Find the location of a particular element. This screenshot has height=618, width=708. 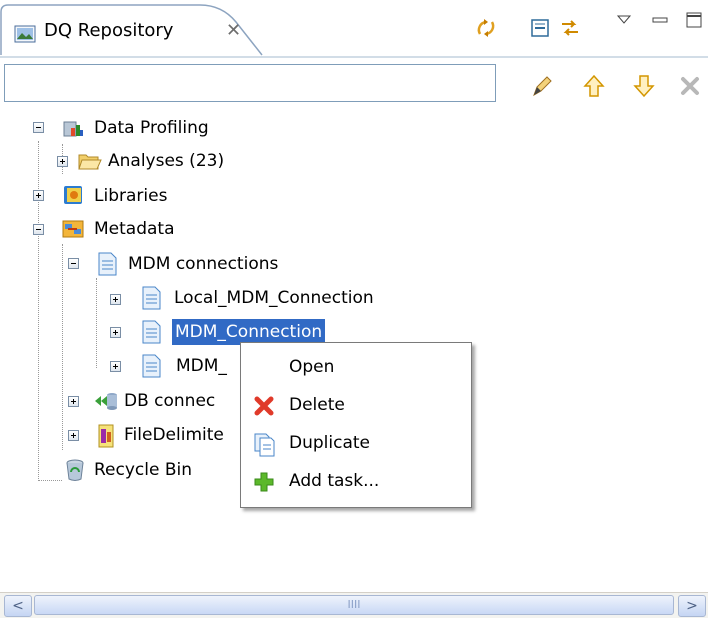

file-delimited-icon is located at coordinates (107, 436).